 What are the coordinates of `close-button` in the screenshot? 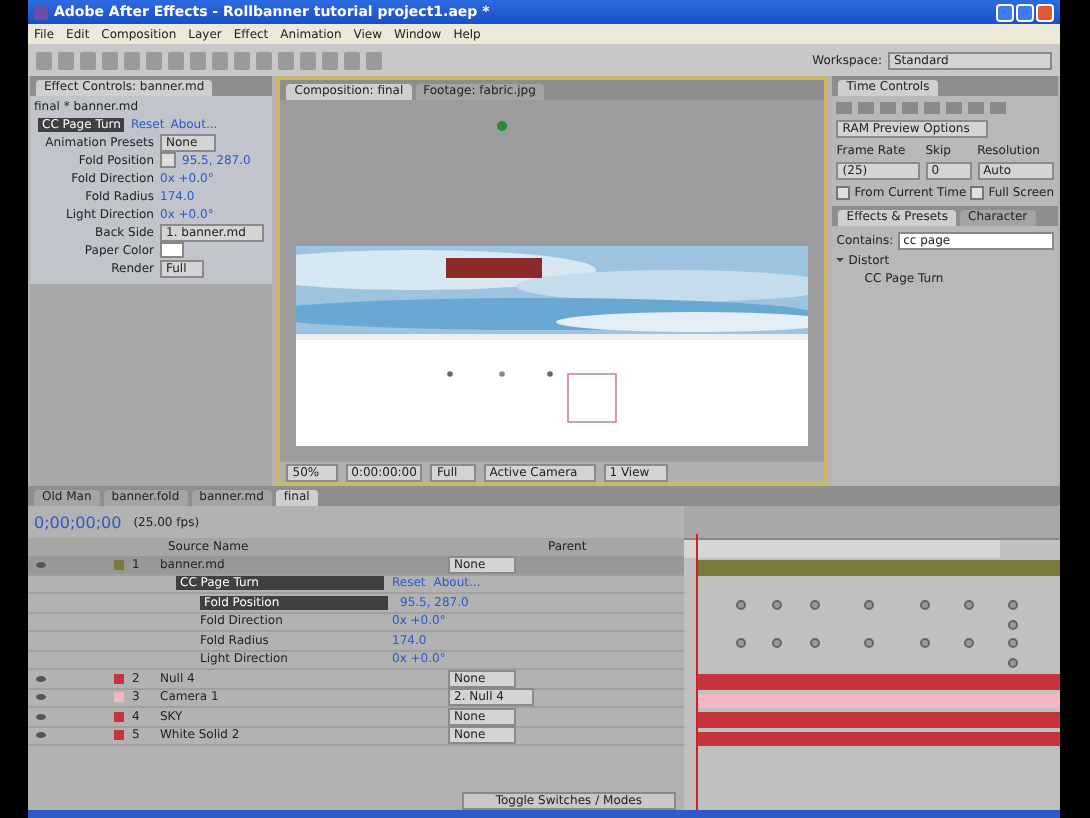 It's located at (1045, 12).